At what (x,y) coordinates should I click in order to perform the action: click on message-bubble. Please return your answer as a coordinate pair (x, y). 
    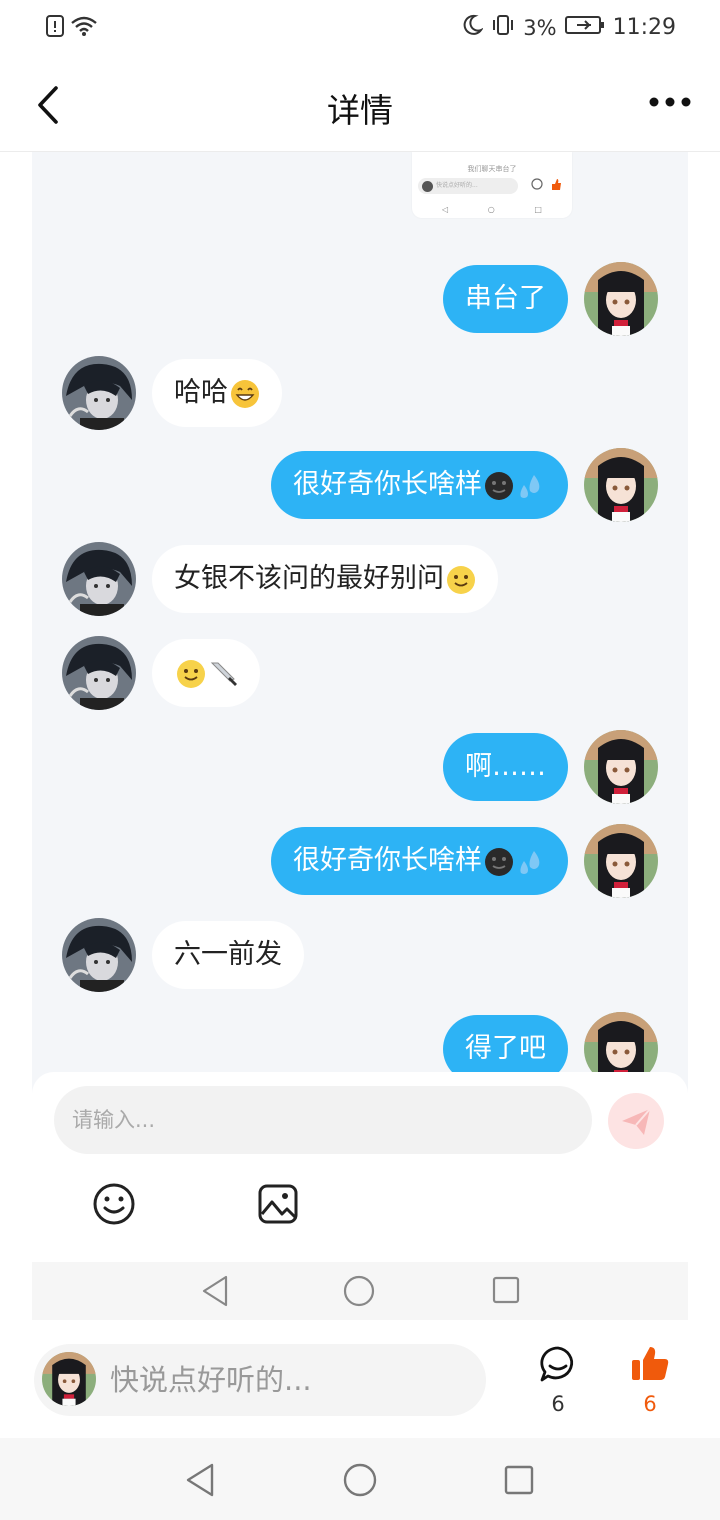
    Looking at the image, I should click on (206, 673).